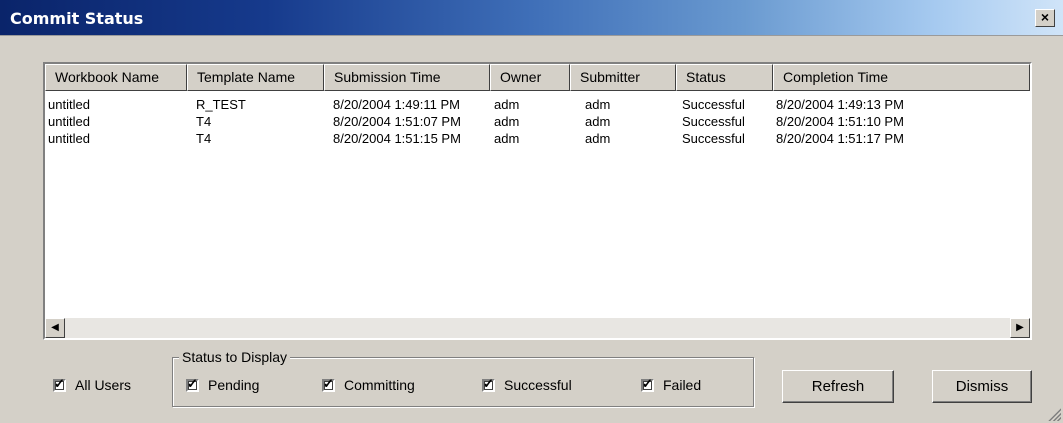 This screenshot has height=423, width=1063. Describe the element at coordinates (724, 77) in the screenshot. I see `column-header-status: Status` at that location.